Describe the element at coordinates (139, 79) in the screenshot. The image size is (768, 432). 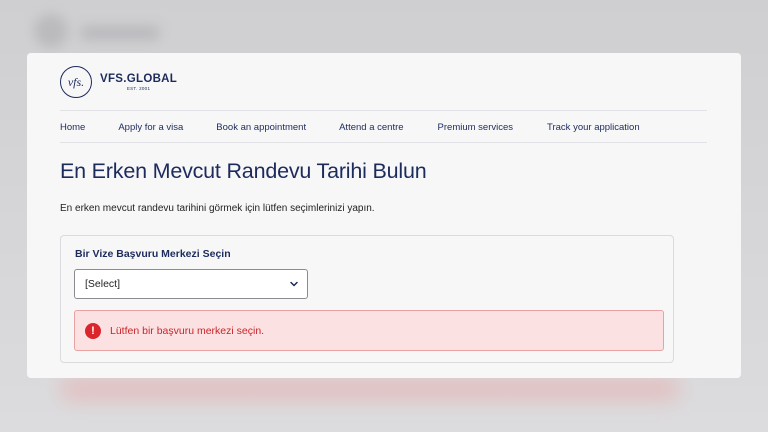
I see `brand-name: VFS.GLOBAL` at that location.